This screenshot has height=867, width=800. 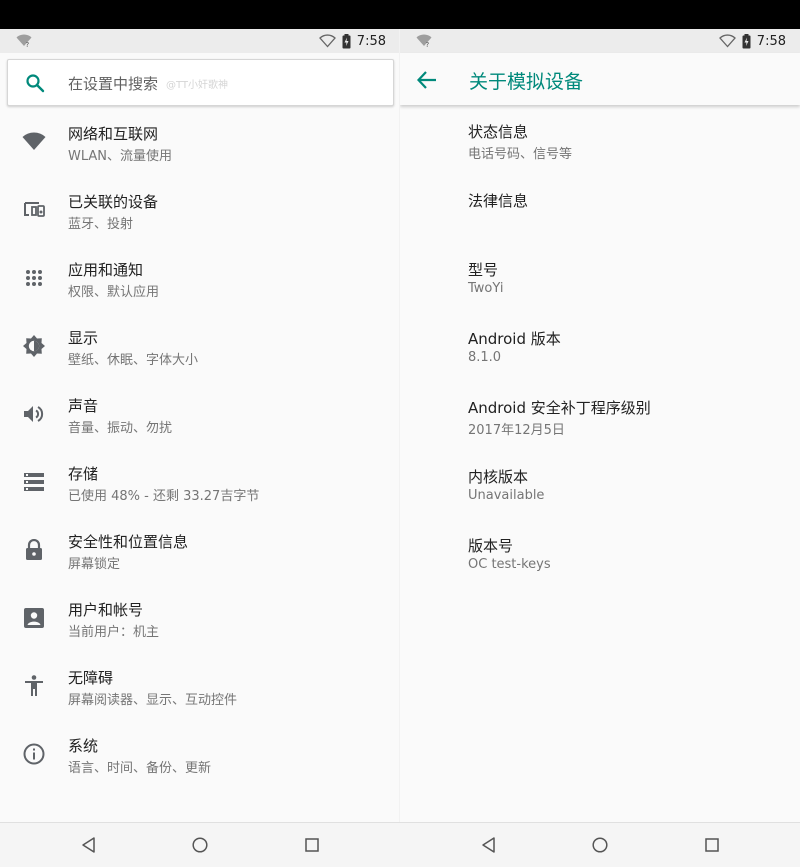 I want to click on item-title: Android 版本, so click(x=514, y=339).